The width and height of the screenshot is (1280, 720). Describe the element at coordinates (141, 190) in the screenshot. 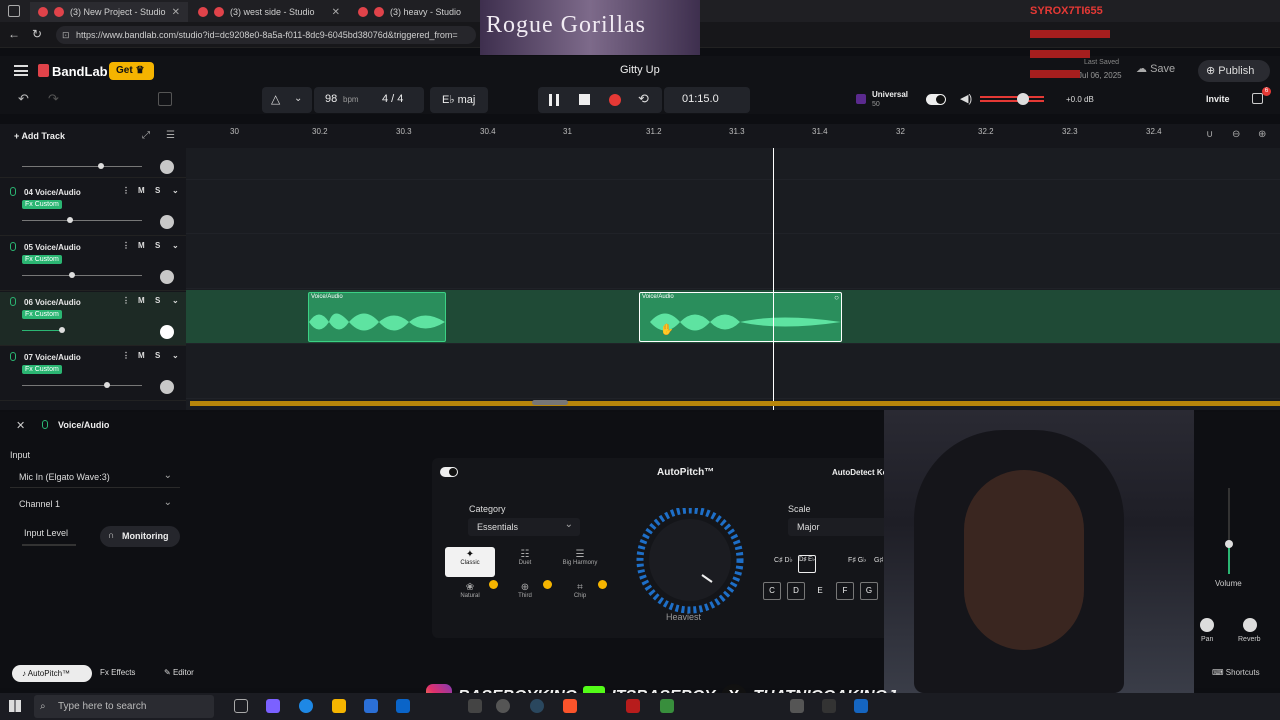

I see `mute-button: M` at that location.